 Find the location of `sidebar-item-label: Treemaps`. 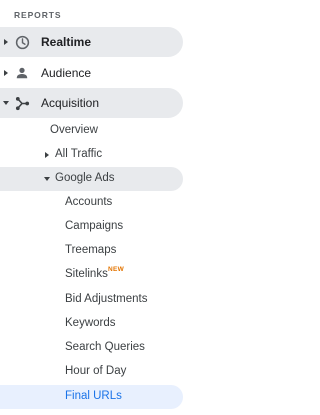

sidebar-item-label: Treemaps is located at coordinates (91, 250).